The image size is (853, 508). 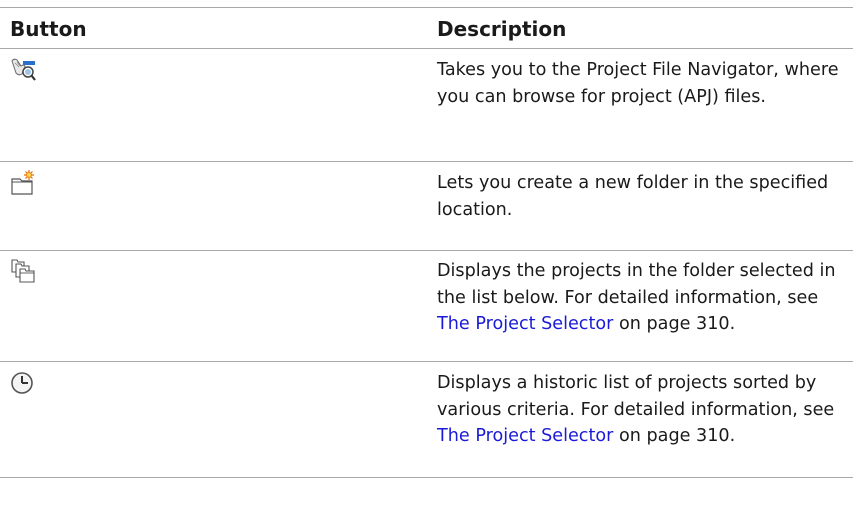 I want to click on table-top-rule, so click(x=426, y=7).